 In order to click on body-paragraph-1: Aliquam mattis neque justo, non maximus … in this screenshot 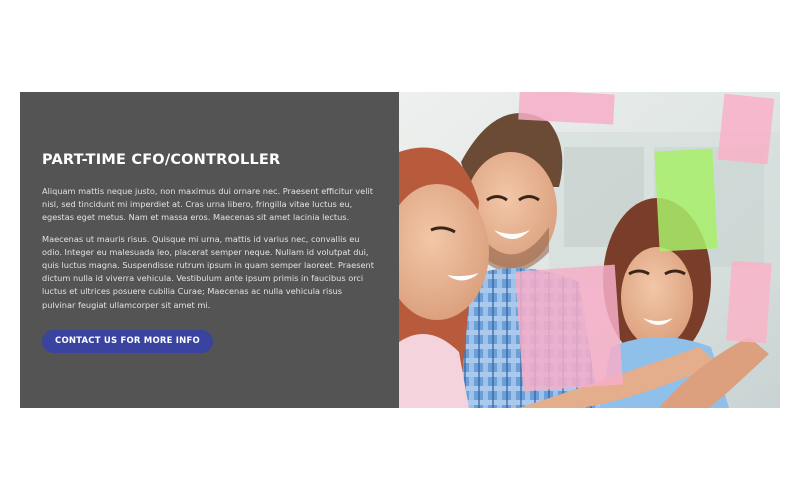, I will do `click(207, 204)`.